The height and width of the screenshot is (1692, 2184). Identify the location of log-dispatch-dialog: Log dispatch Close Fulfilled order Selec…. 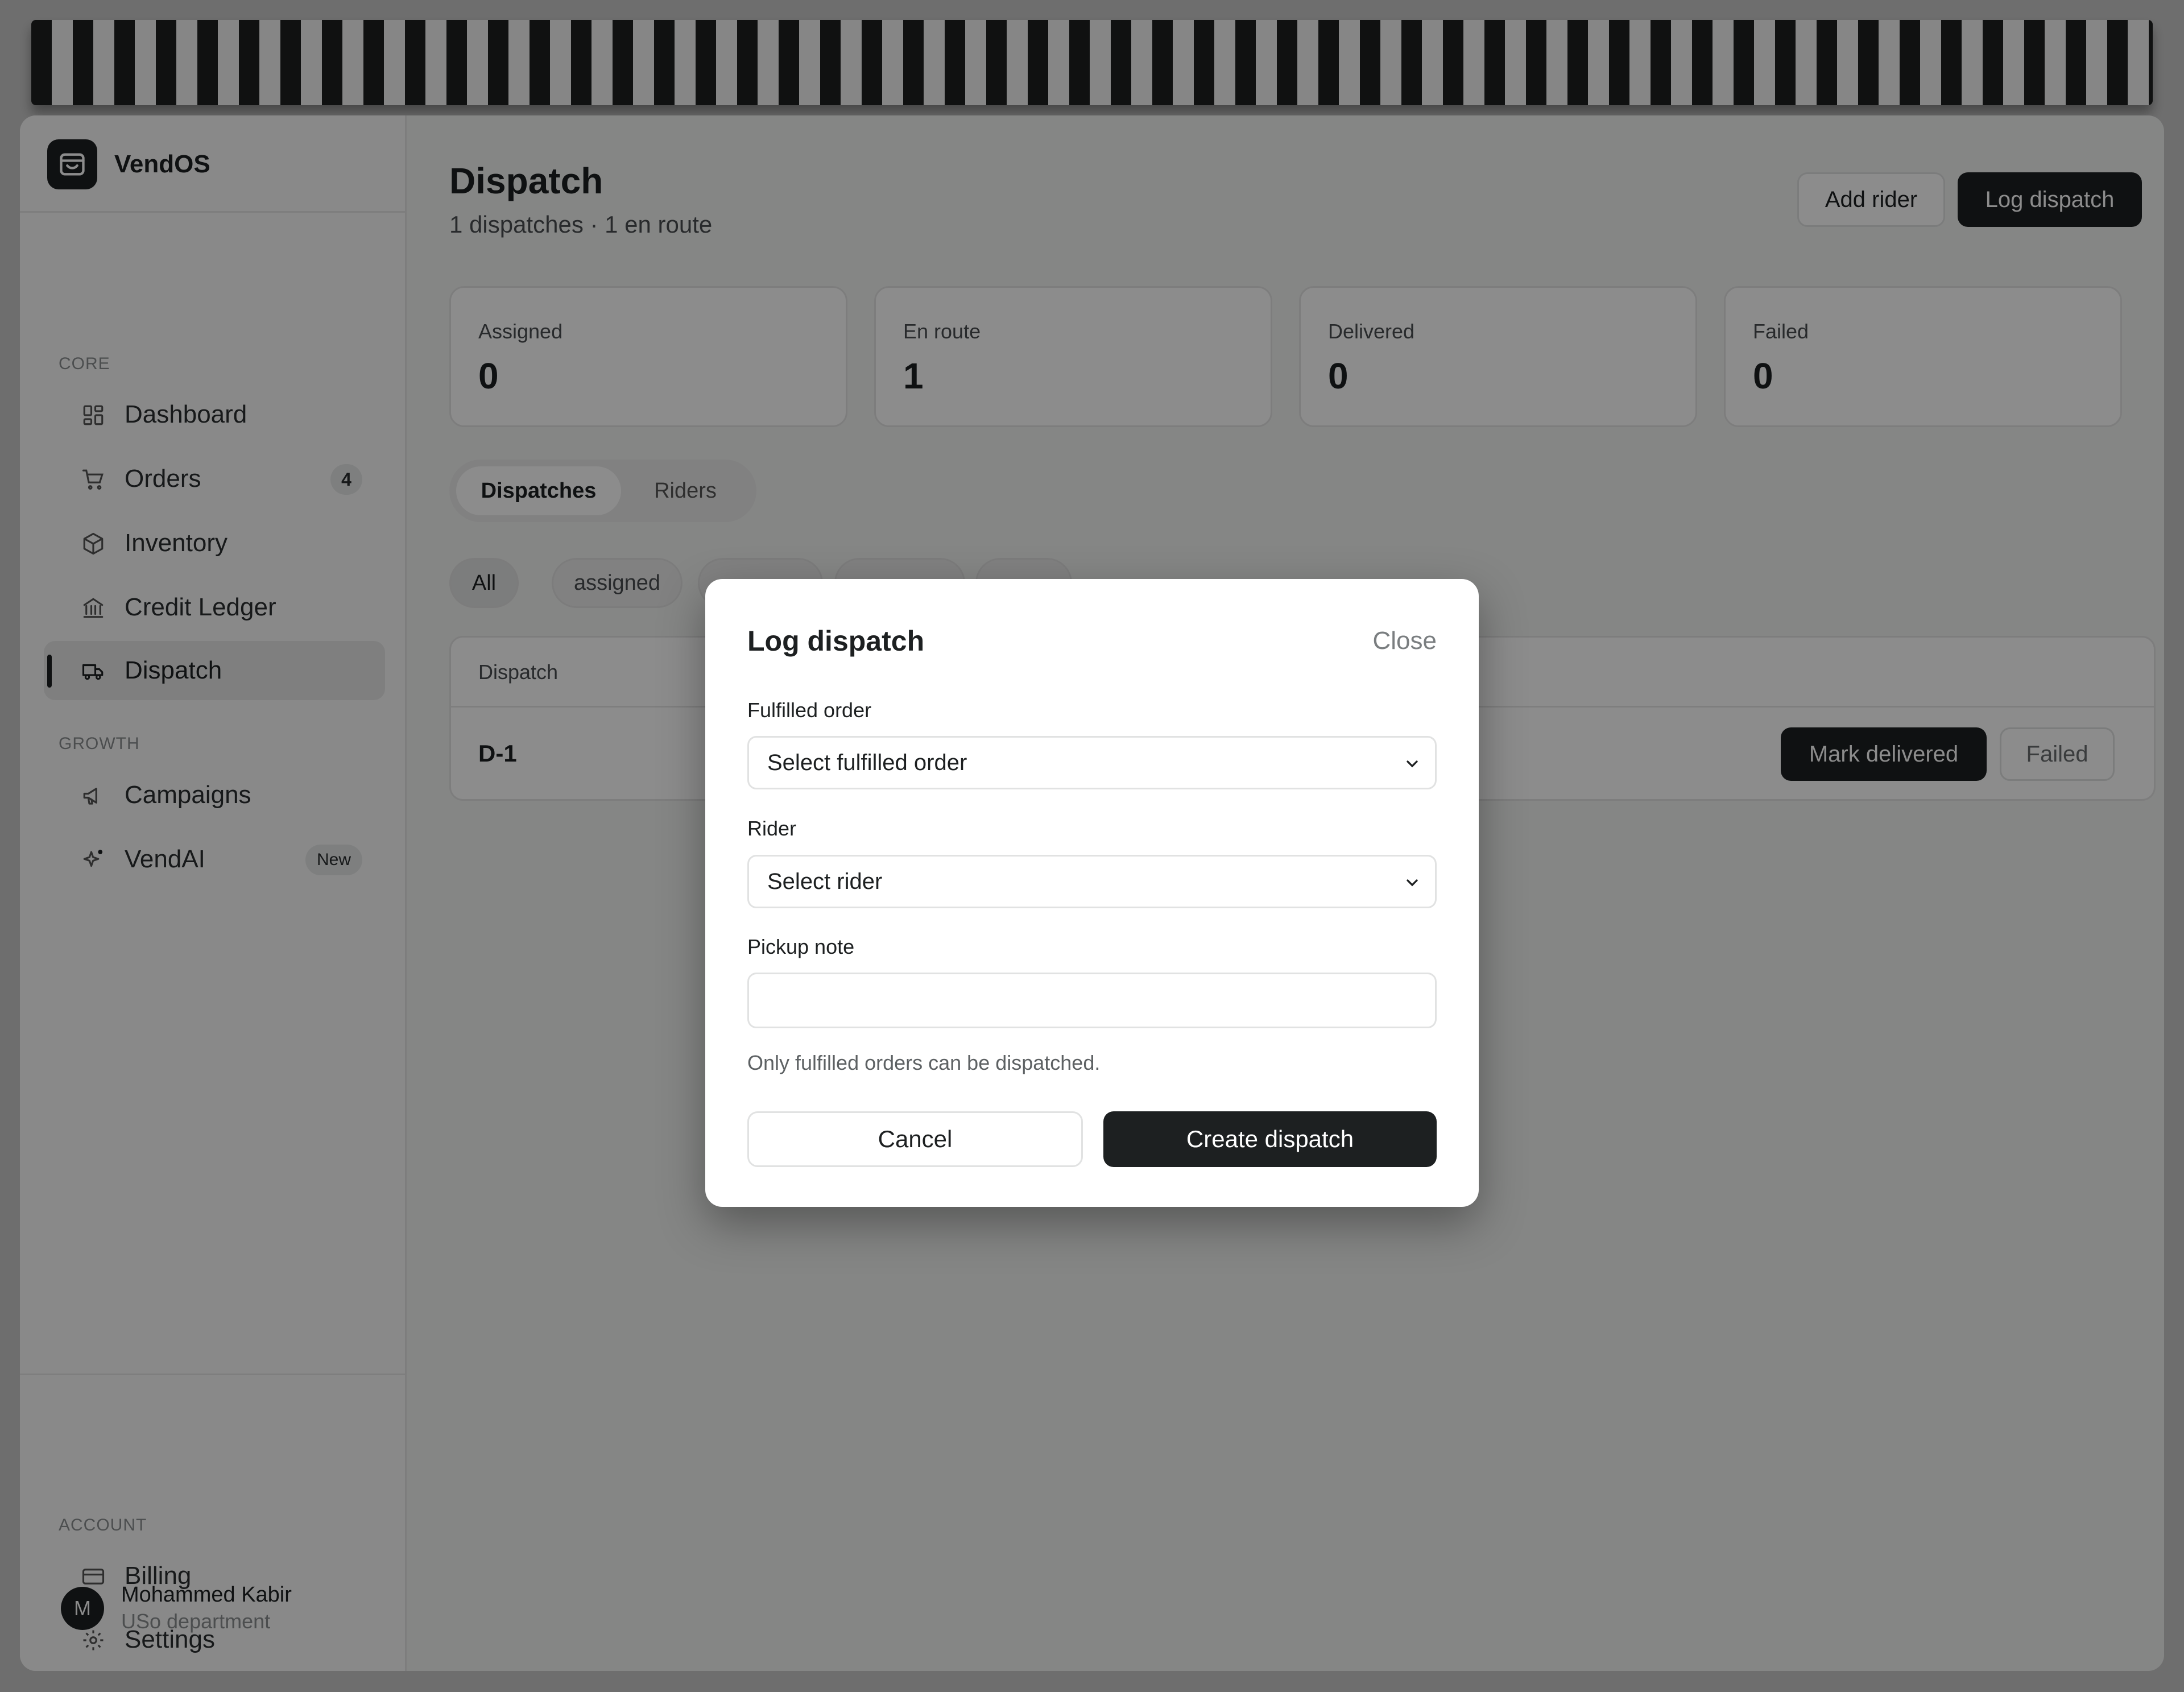
(1092, 893).